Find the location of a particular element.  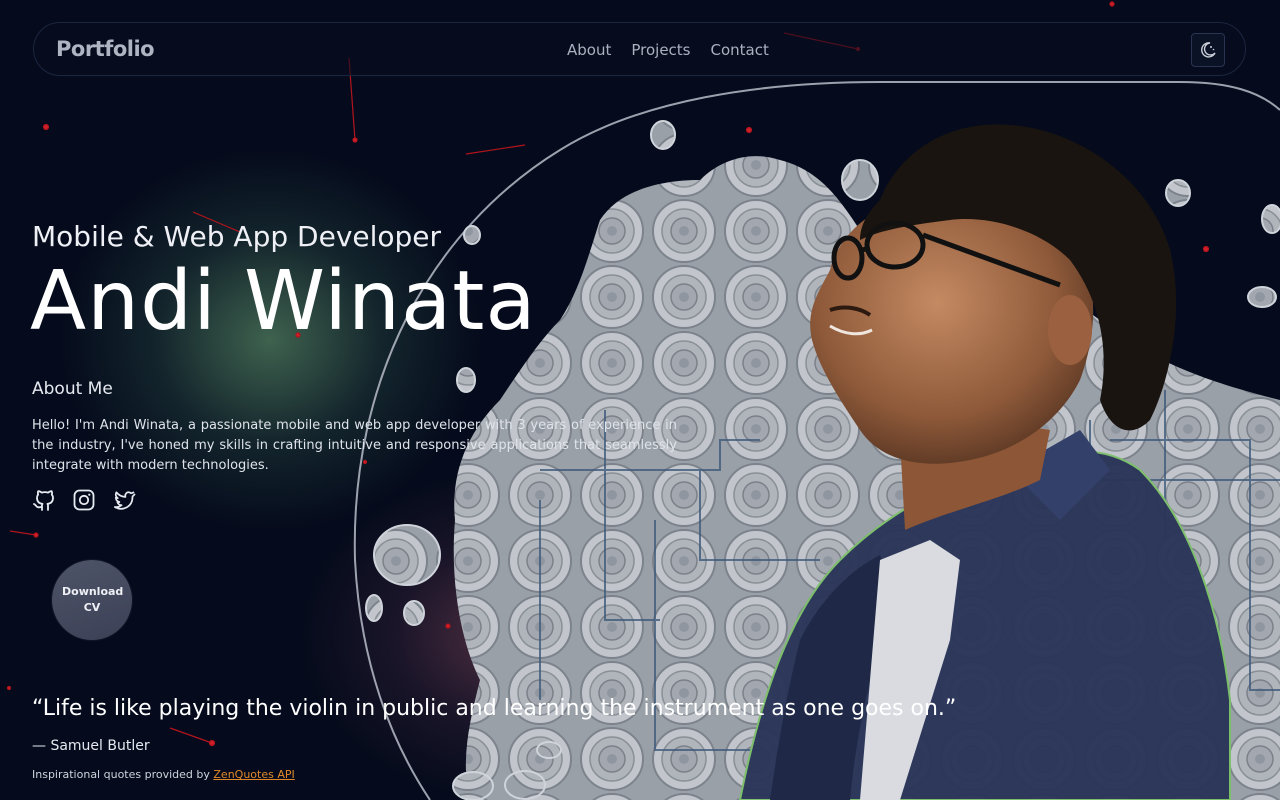

nav-link-projects: Projects is located at coordinates (660, 50).